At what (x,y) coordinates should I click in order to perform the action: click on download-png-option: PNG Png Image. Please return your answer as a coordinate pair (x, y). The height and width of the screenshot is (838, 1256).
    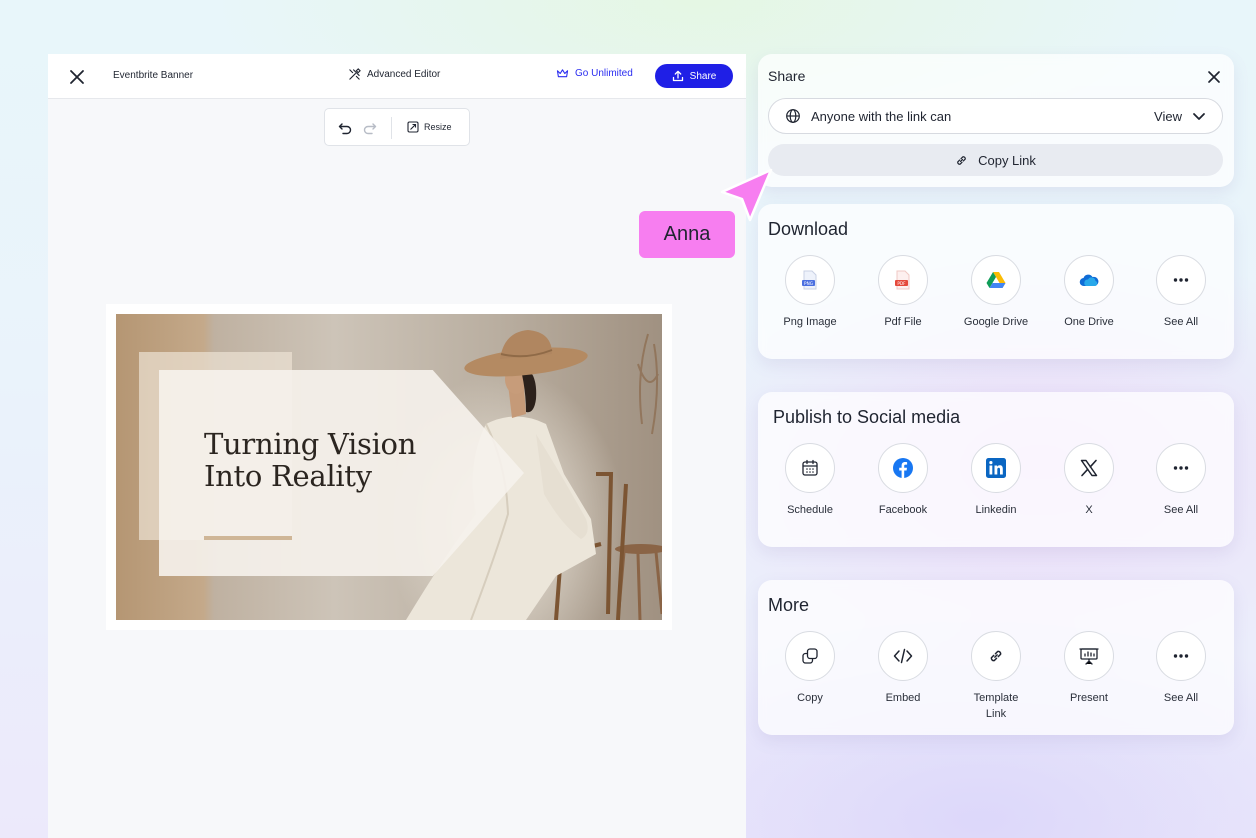
    Looking at the image, I should click on (810, 292).